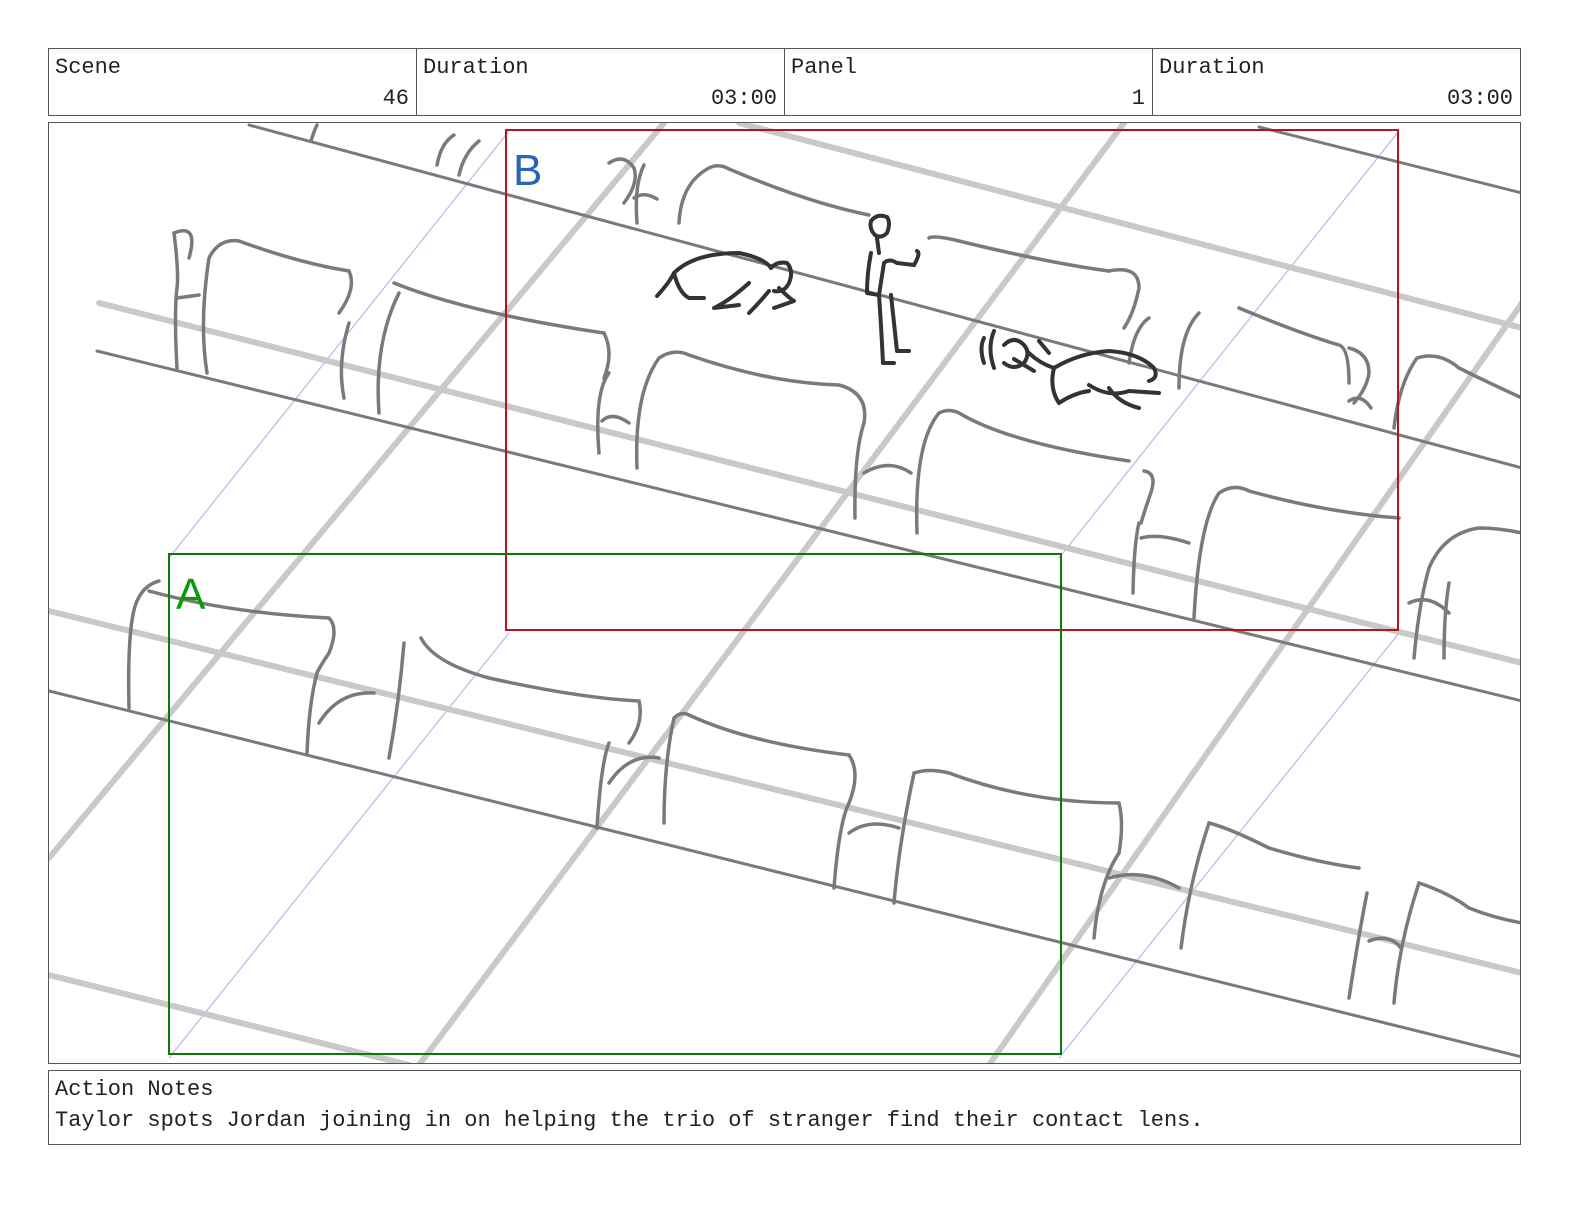  What do you see at coordinates (1336, 82) in the screenshot?
I see `panel-duration-cell: Duration 03:00` at bounding box center [1336, 82].